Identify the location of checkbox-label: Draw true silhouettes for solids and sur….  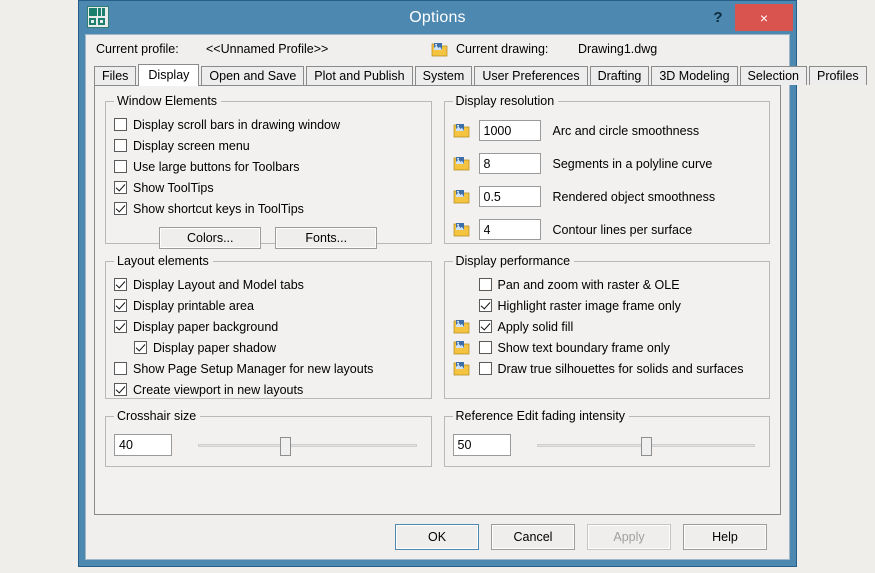
(620, 368).